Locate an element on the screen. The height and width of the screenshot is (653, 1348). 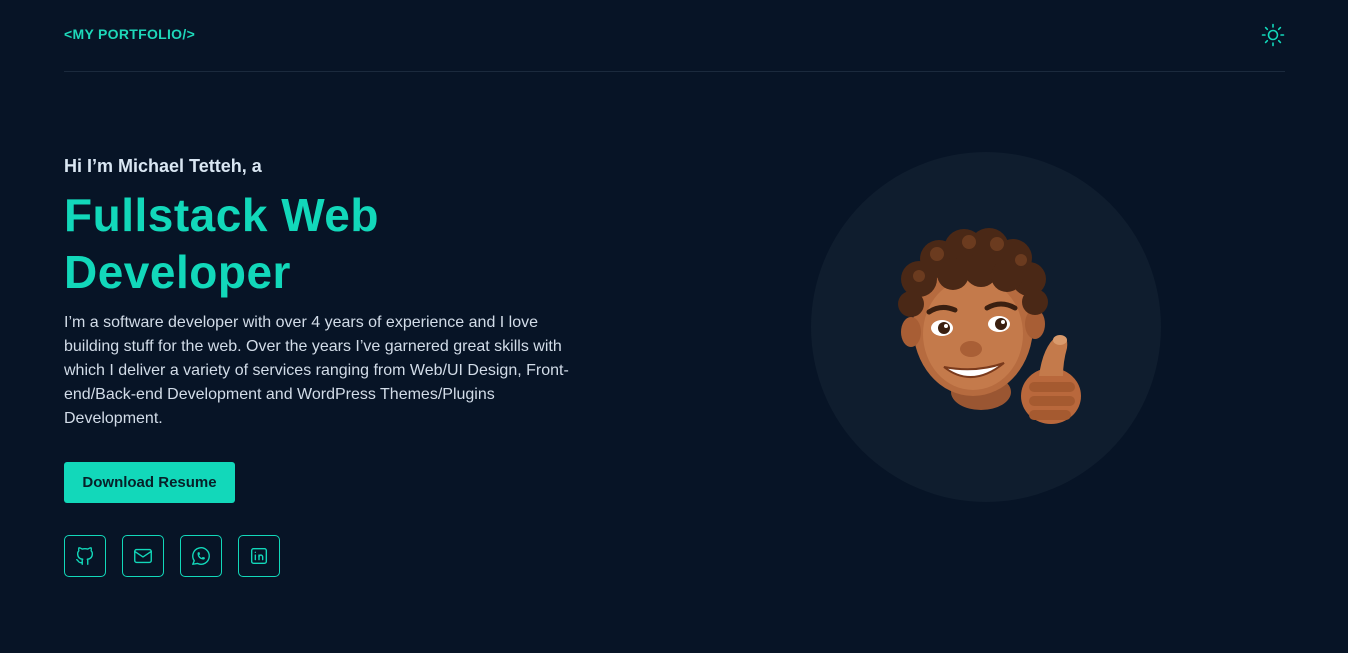
sun-icon is located at coordinates (1273, 35).